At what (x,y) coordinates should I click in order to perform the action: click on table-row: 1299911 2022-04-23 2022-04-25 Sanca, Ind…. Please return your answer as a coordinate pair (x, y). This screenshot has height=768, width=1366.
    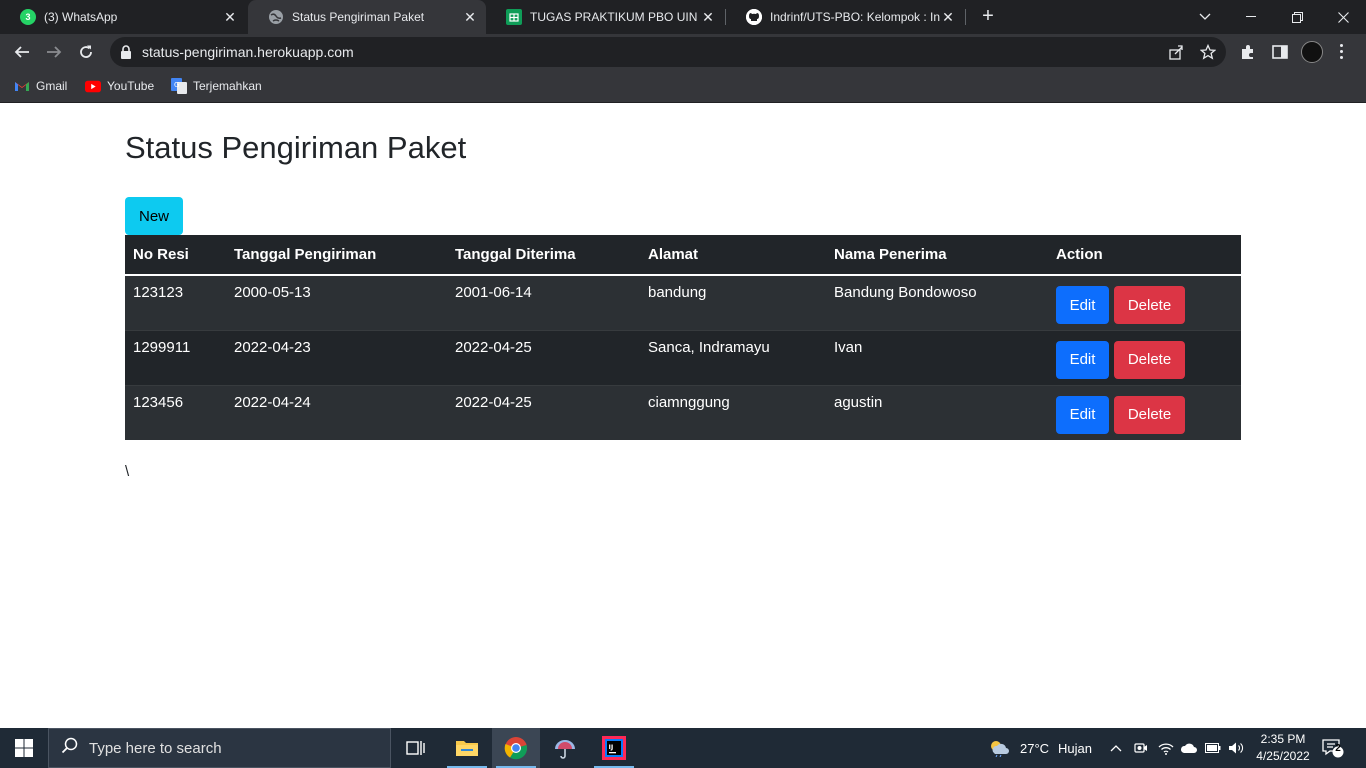
    Looking at the image, I should click on (683, 358).